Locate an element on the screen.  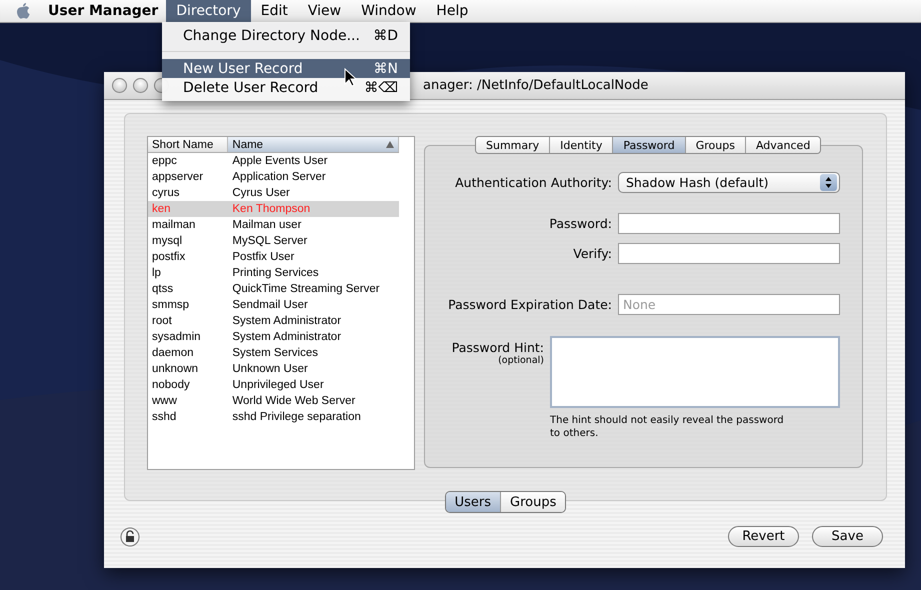
list-row: lp Printing Services is located at coordinates (273, 273).